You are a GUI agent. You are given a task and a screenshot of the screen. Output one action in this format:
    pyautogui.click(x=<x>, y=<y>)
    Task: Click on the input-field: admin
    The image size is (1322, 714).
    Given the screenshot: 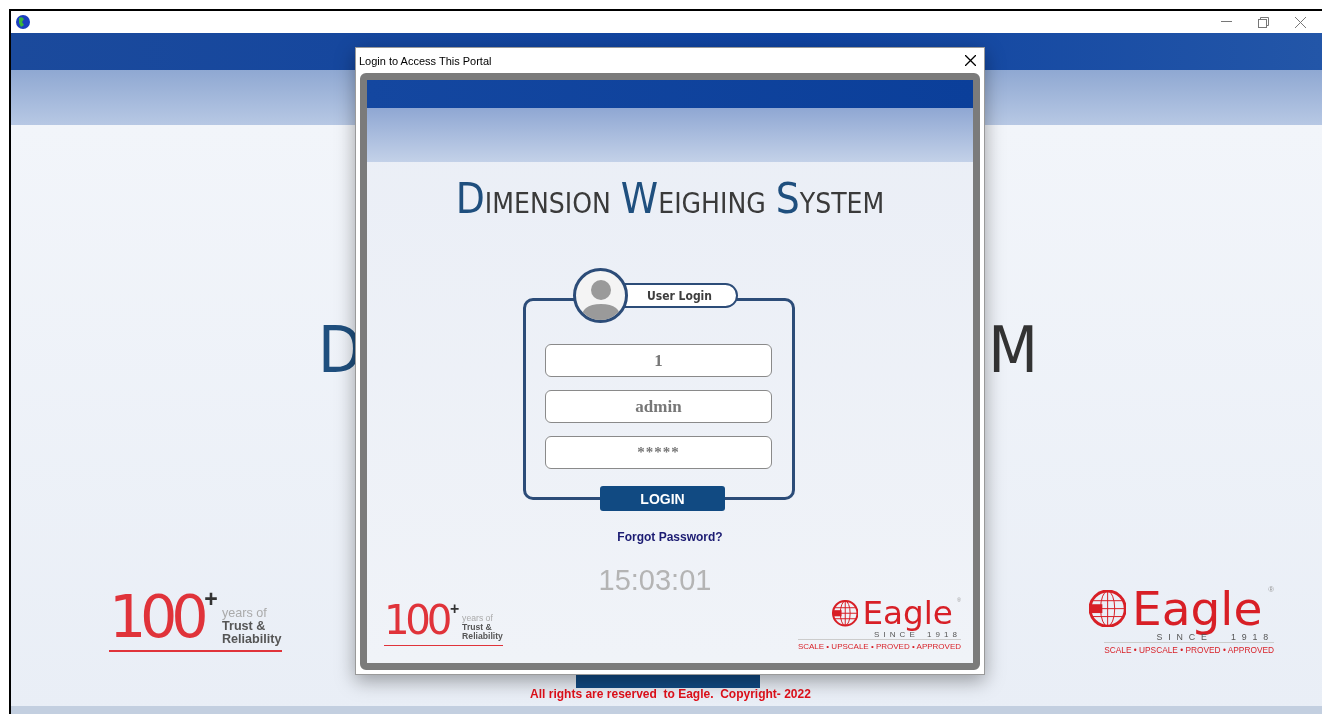 What is the action you would take?
    pyautogui.click(x=658, y=406)
    